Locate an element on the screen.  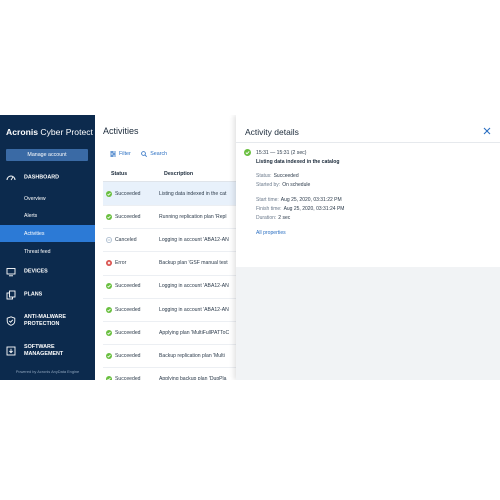
canceled-icon is located at coordinates (109, 239).